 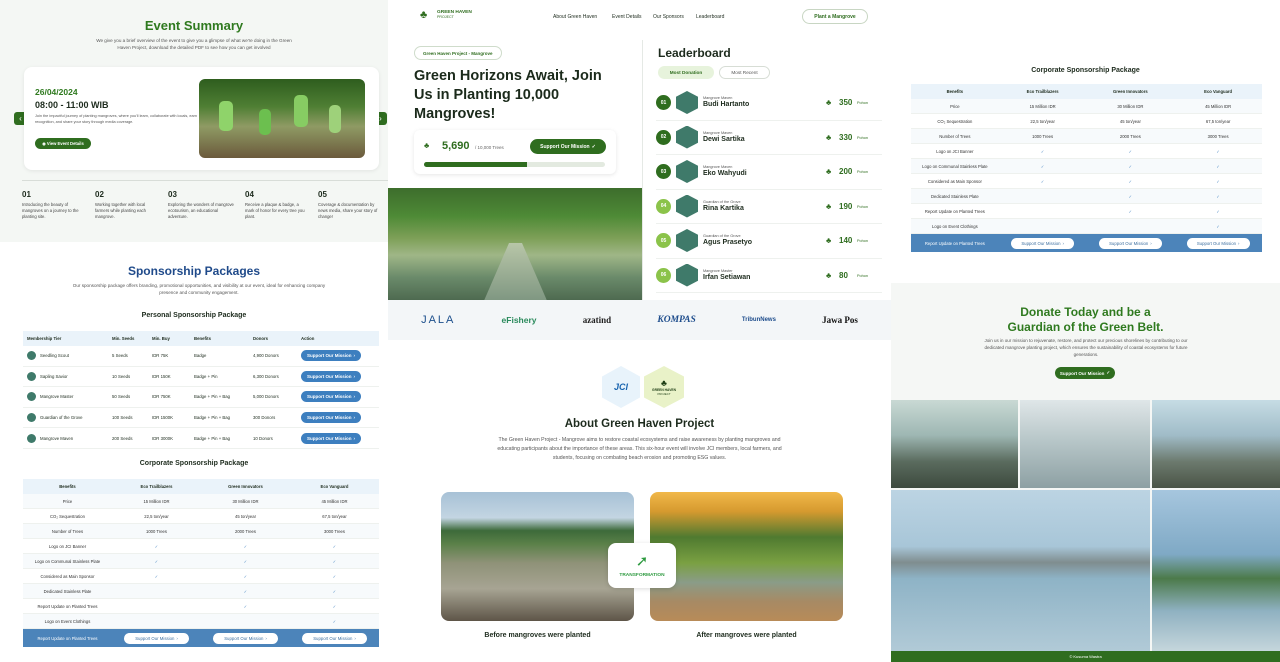 What do you see at coordinates (769, 276) in the screenshot?
I see `leaderboard-row: 06 Mangrove Master Irfan Setiawan ♣ 80 Pohon` at bounding box center [769, 276].